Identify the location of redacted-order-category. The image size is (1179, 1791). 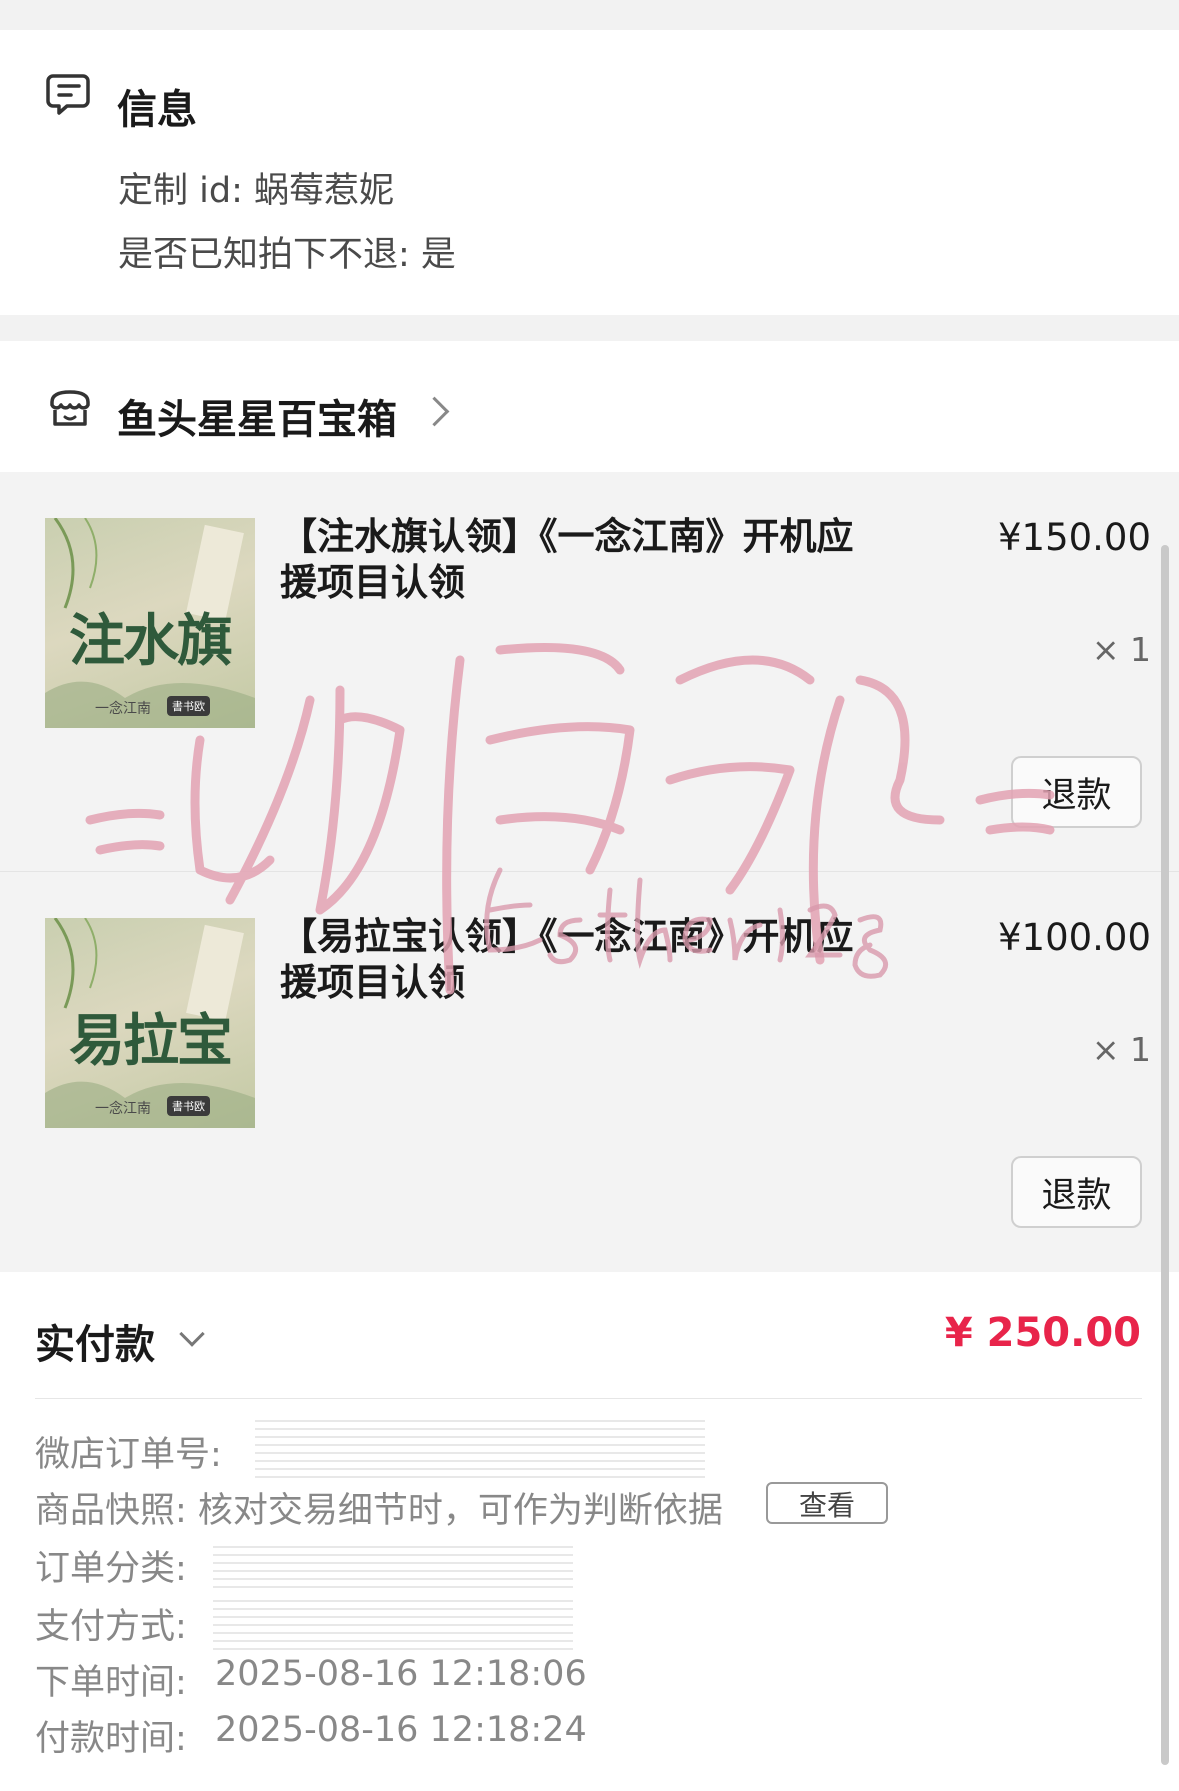
(393, 1564).